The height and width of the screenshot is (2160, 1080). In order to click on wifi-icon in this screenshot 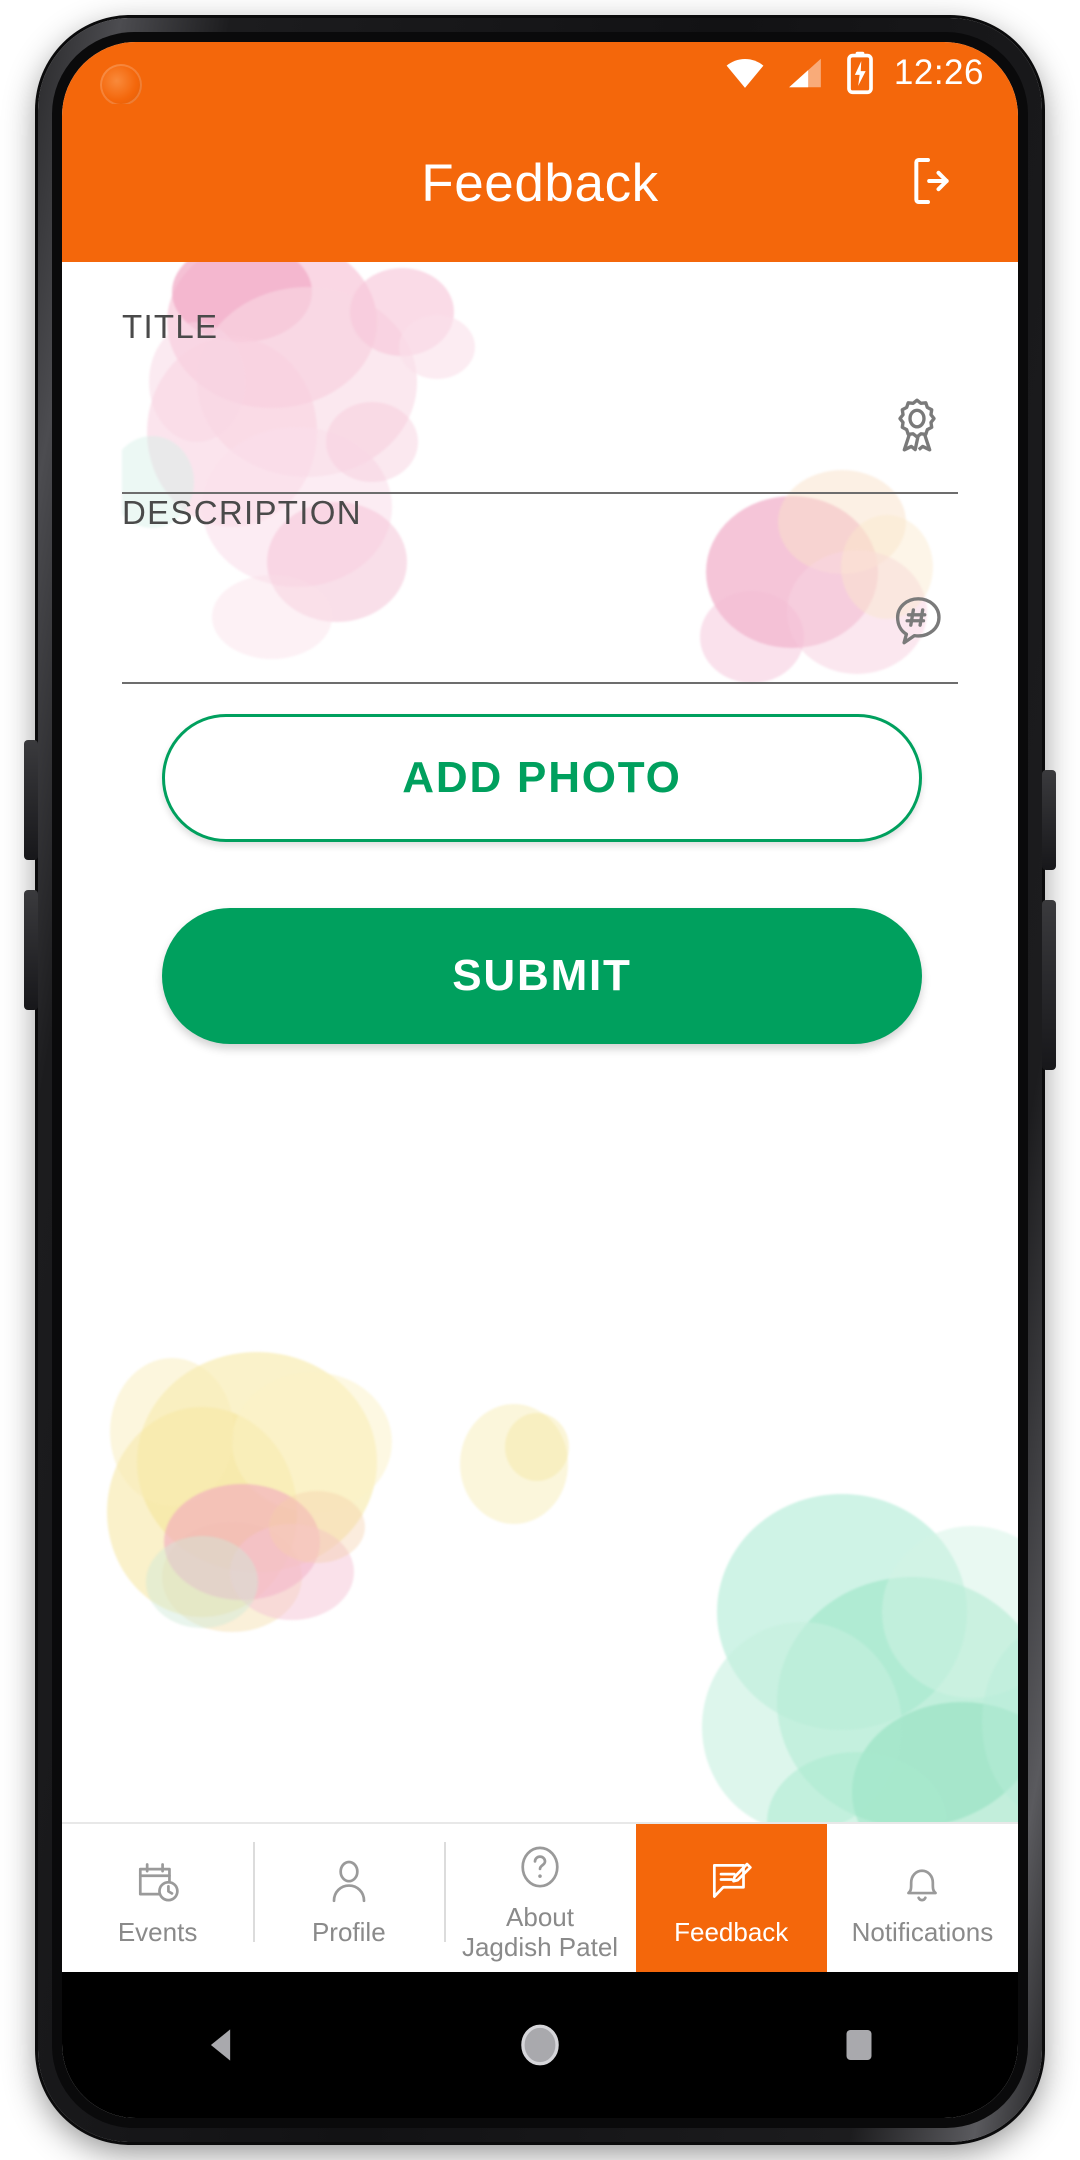, I will do `click(745, 73)`.